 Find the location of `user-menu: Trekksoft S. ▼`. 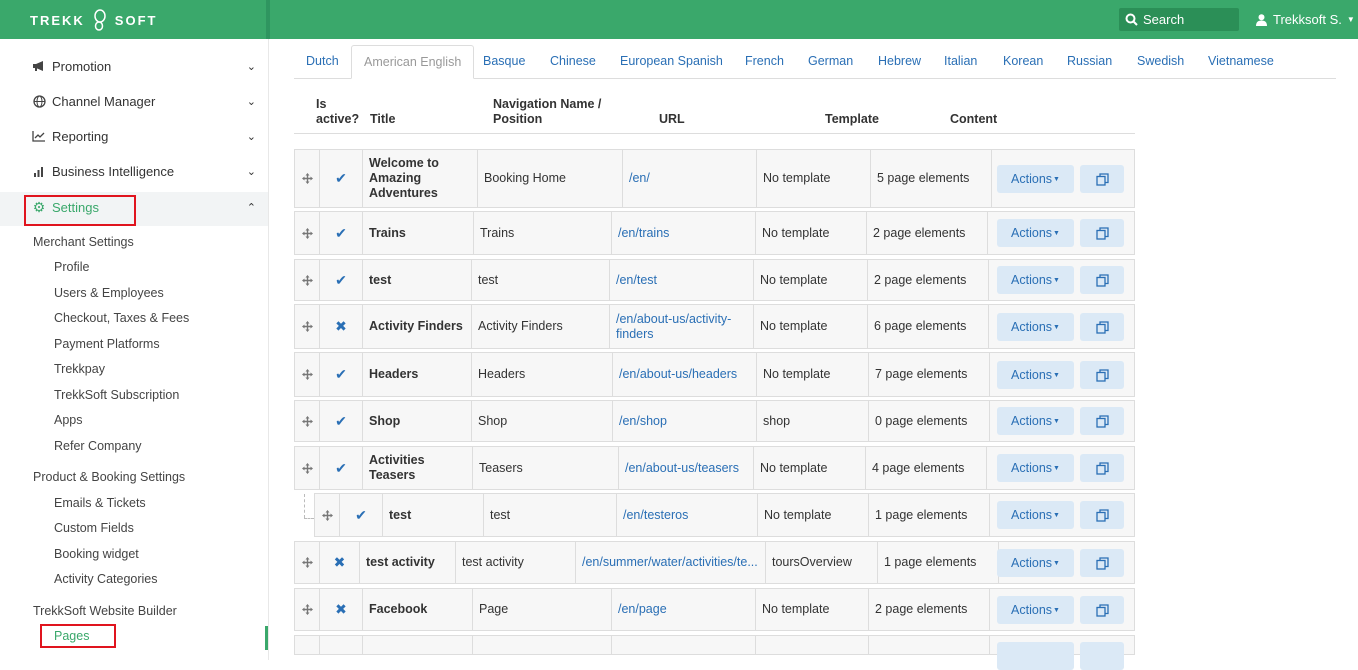

user-menu: Trekksoft S. ▼ is located at coordinates (1305, 19).